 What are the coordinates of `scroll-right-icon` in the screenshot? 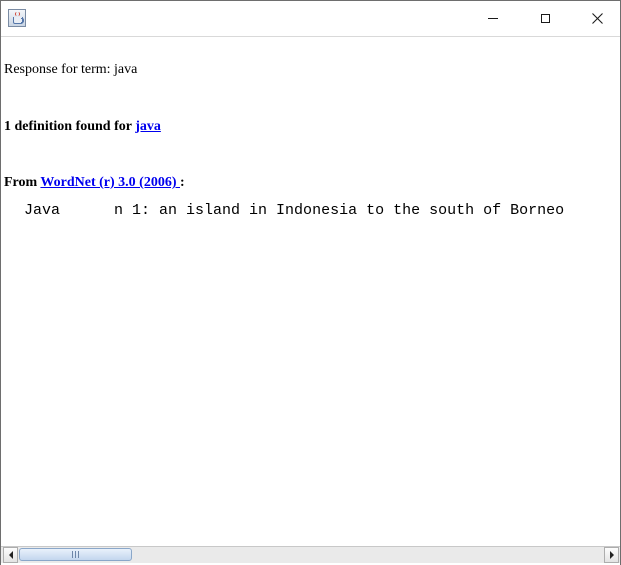 It's located at (611, 555).